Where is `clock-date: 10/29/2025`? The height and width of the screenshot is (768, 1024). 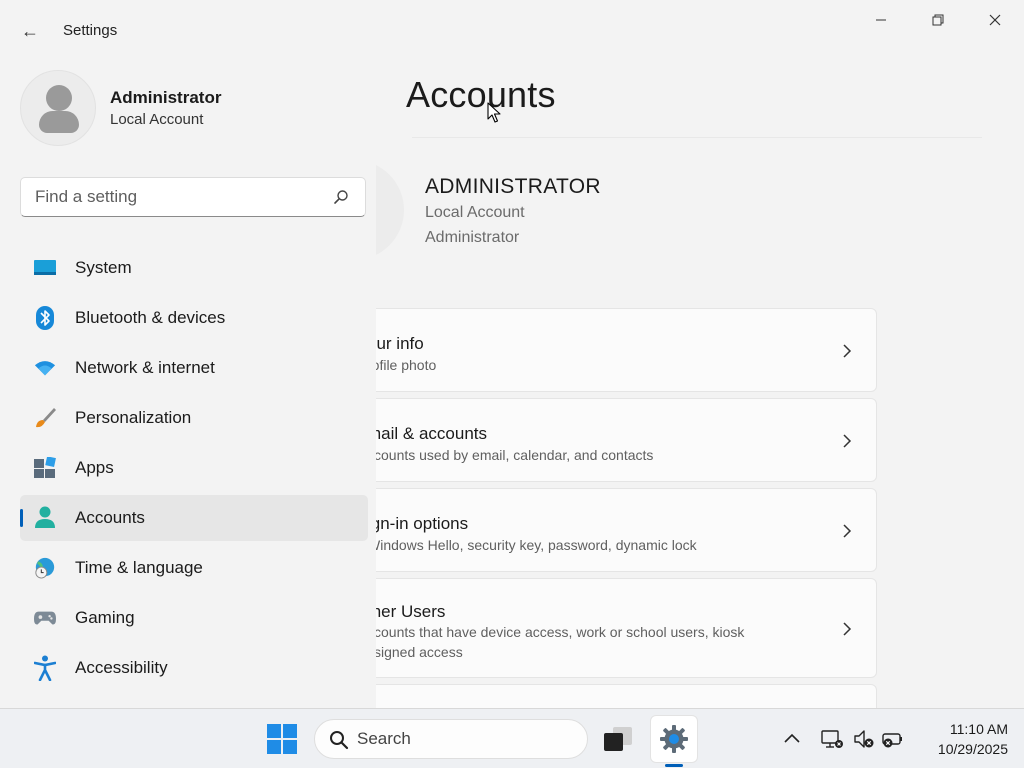 clock-date: 10/29/2025 is located at coordinates (972, 749).